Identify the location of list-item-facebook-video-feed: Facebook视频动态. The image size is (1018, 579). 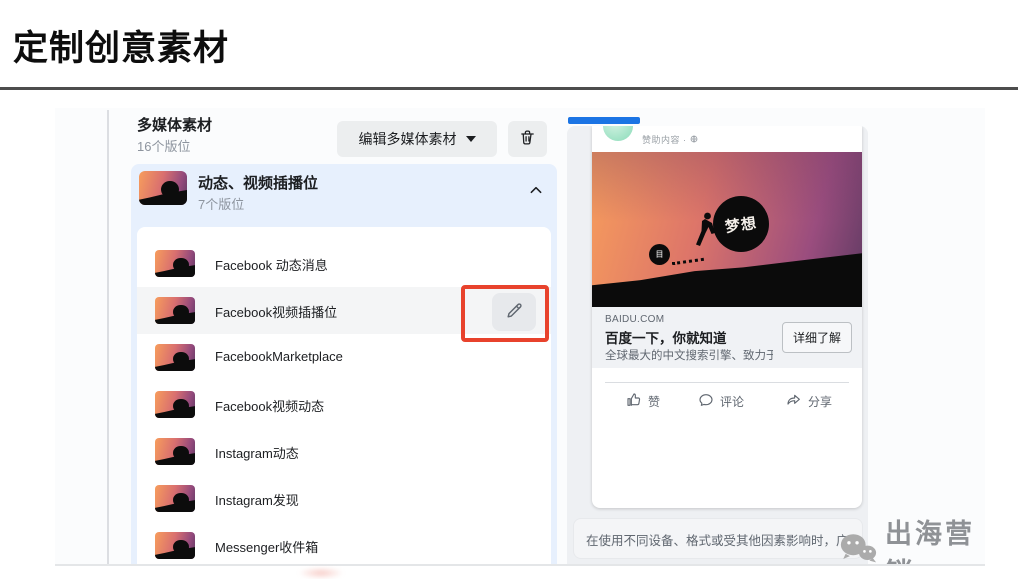
(344, 404).